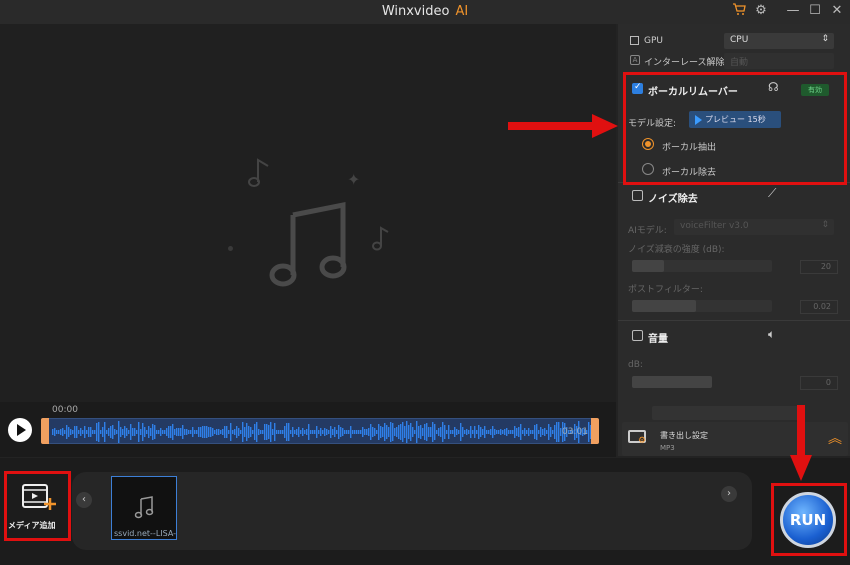 The height and width of the screenshot is (565, 850). What do you see at coordinates (819, 307) in the screenshot?
I see `postfilter-value: 0.02` at bounding box center [819, 307].